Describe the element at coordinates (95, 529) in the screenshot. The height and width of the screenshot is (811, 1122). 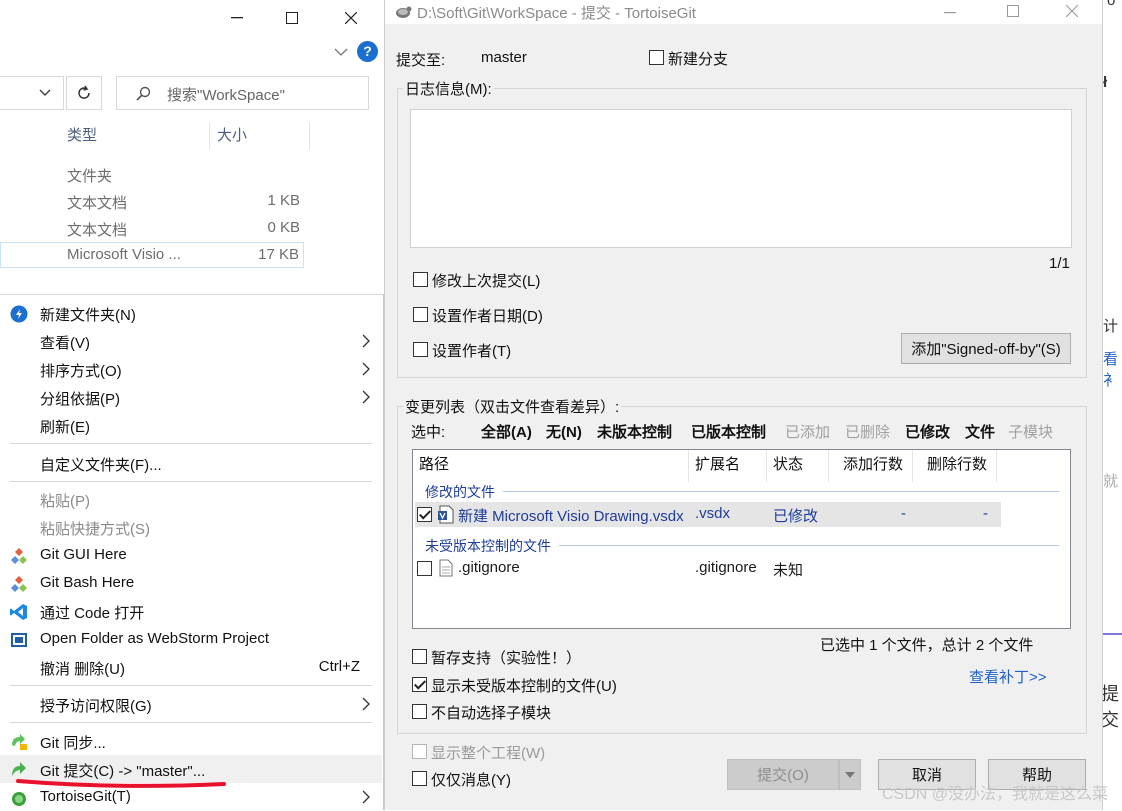
I see `menu-item-label: 粘贴快捷方式(S)` at that location.